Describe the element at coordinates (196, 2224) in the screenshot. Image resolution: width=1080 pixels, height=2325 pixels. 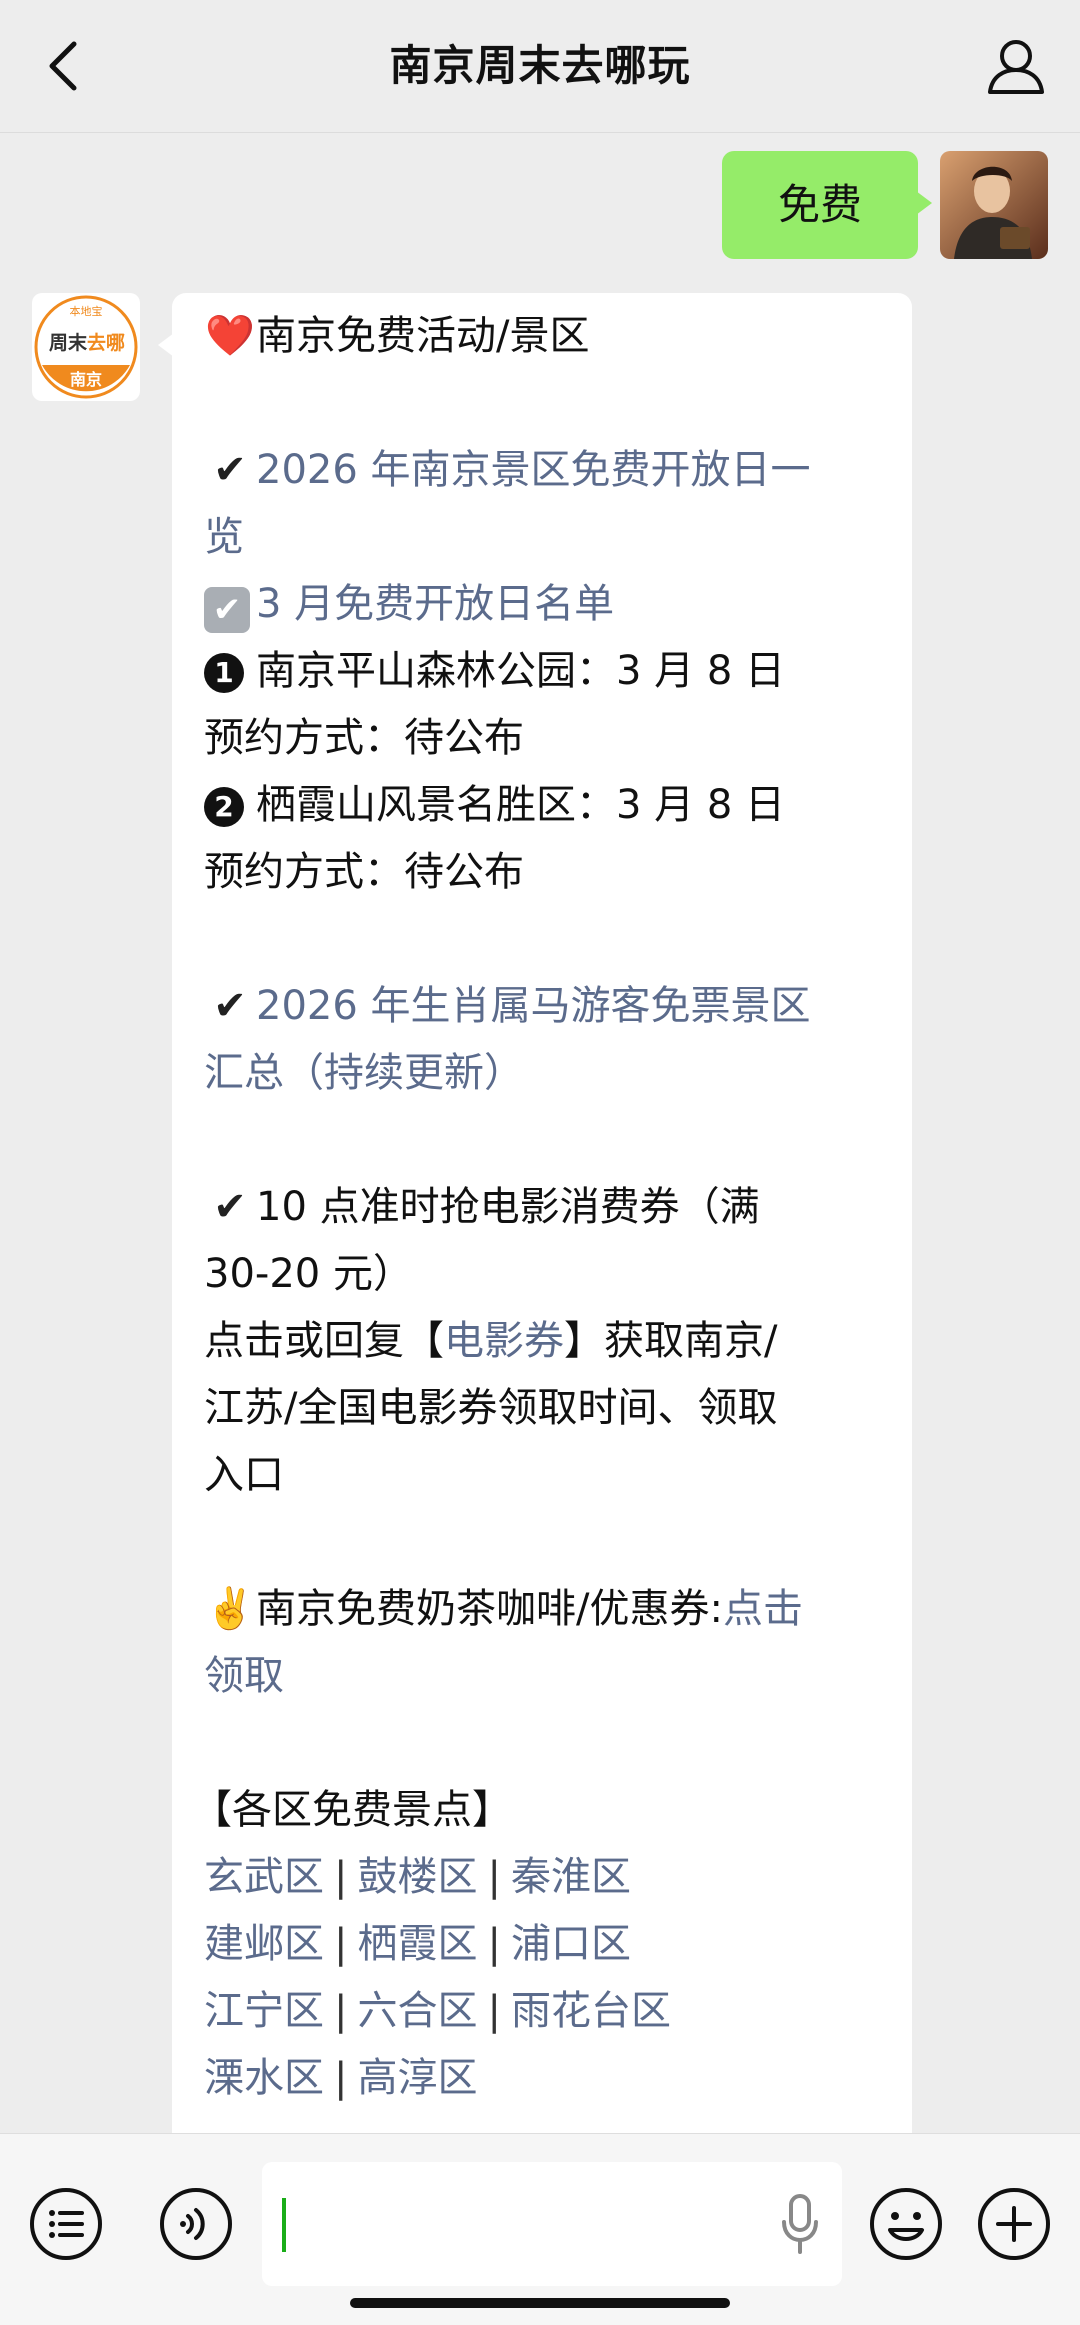
I see `voice-icon` at that location.